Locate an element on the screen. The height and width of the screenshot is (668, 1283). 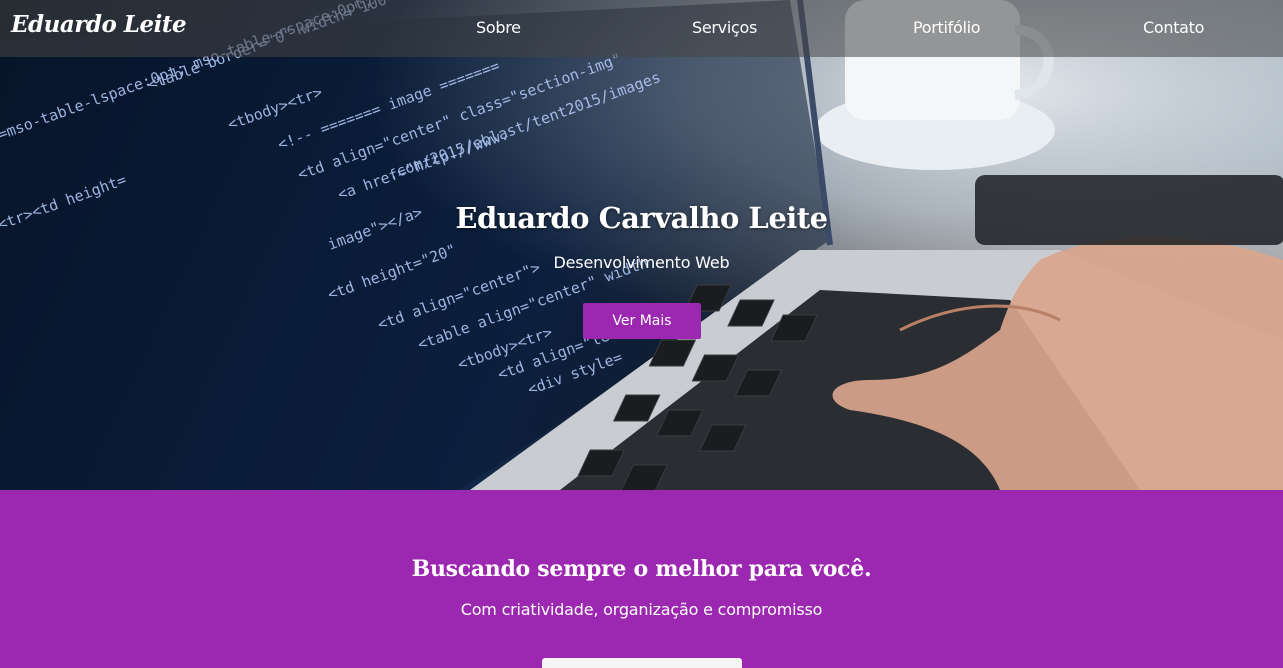
section-title: Buscando sempre o melhor para você. is located at coordinates (641, 569).